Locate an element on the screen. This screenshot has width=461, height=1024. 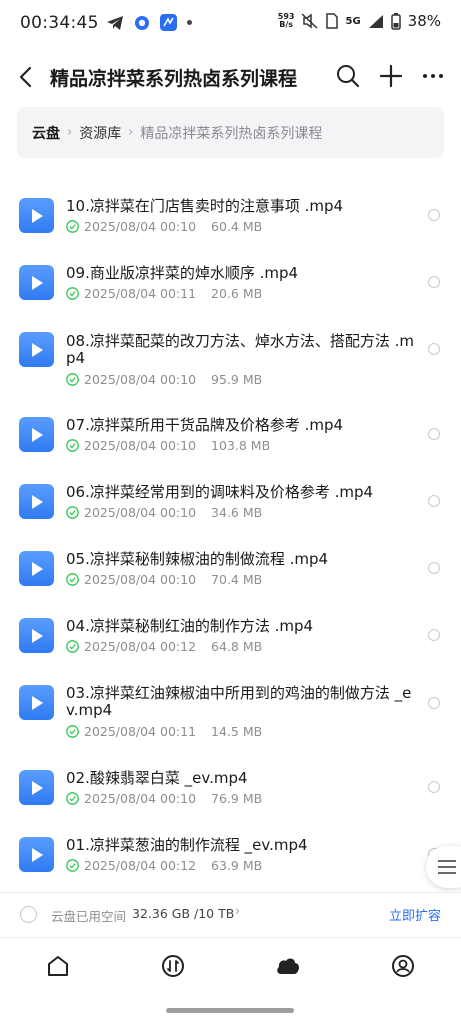
file-name: 05.凉拌菜秘制辣椒油的制做流程 .mp4 is located at coordinates (197, 559).